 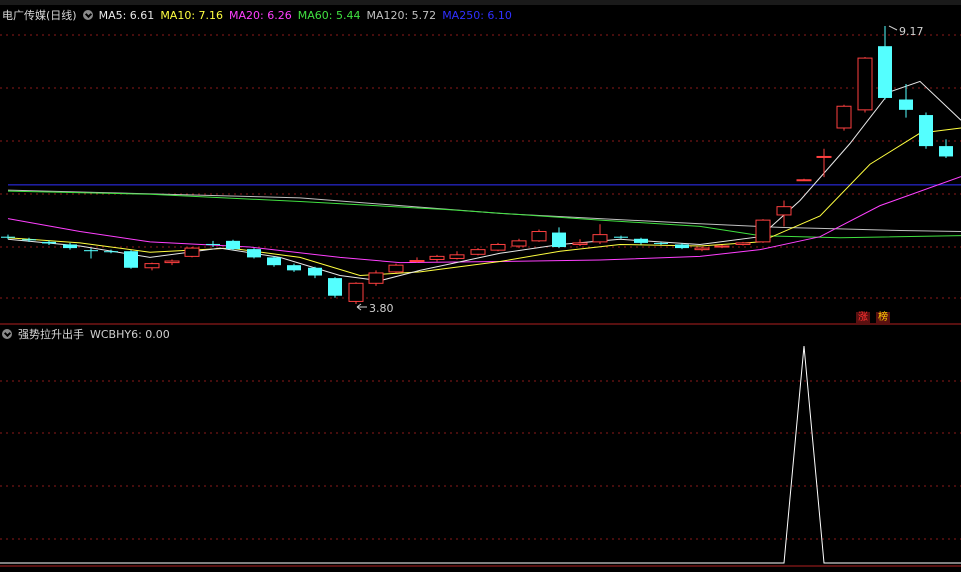 What do you see at coordinates (863, 318) in the screenshot?
I see `limit-up-tag: 涨` at bounding box center [863, 318].